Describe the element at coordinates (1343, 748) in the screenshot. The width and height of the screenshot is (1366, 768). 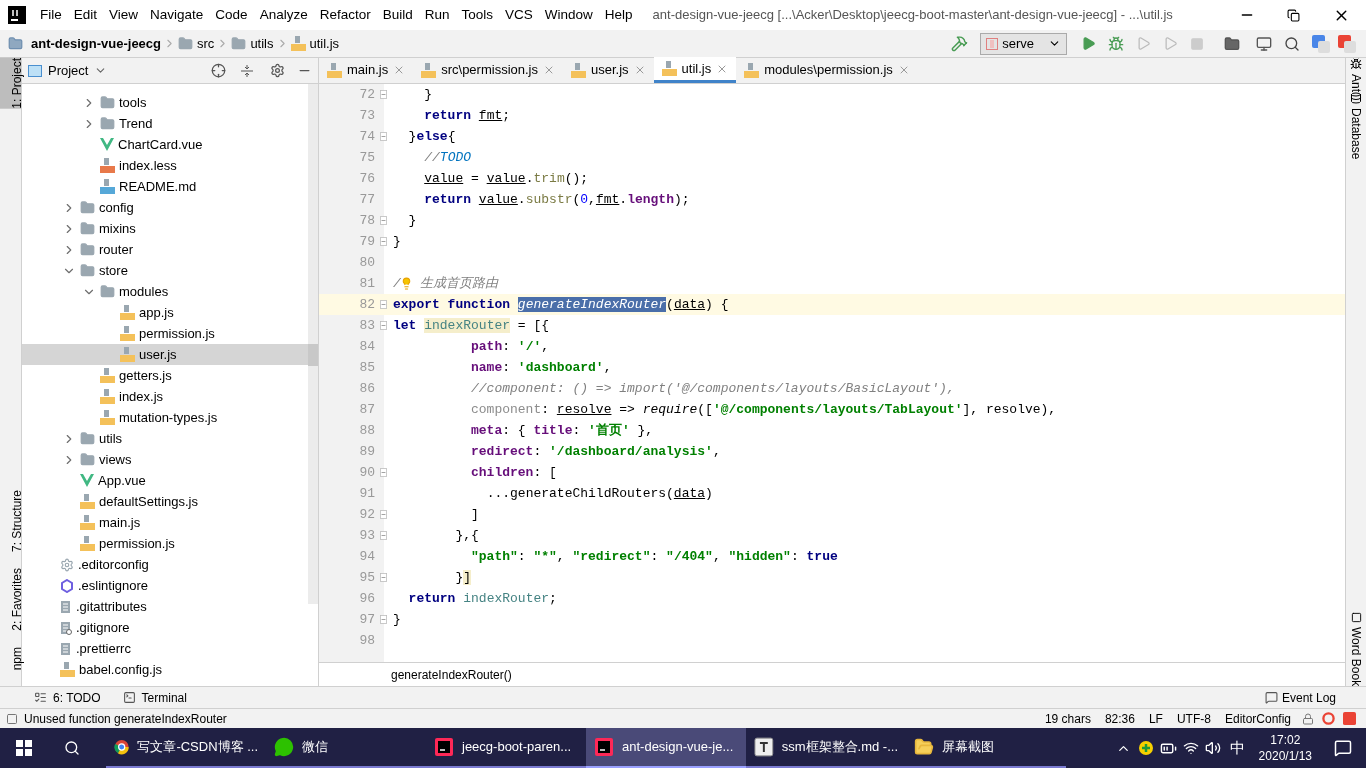
I see `notification-icon` at that location.